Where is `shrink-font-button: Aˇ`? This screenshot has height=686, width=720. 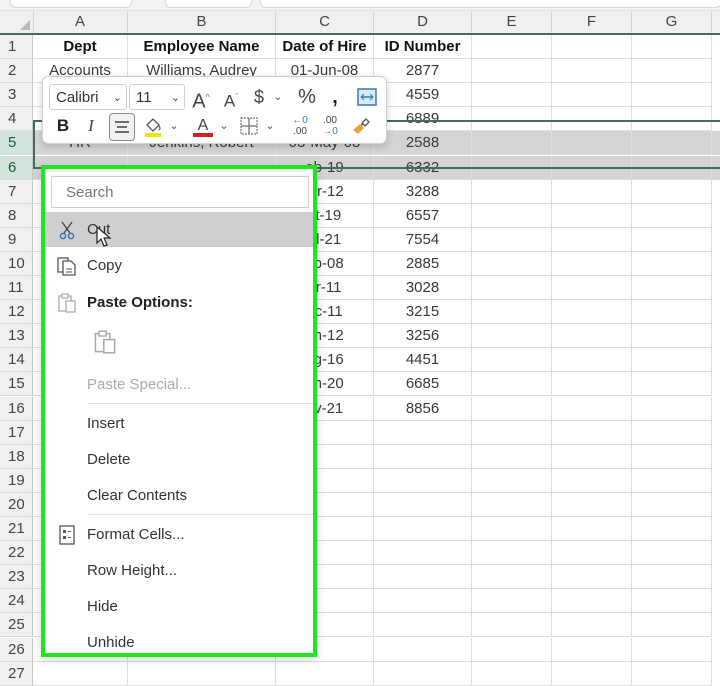
shrink-font-button: Aˇ is located at coordinates (231, 97).